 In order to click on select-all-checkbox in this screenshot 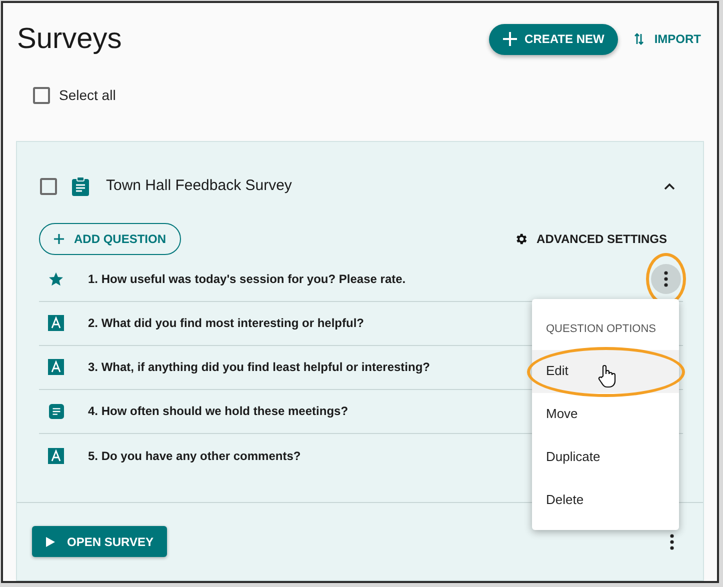, I will do `click(41, 95)`.